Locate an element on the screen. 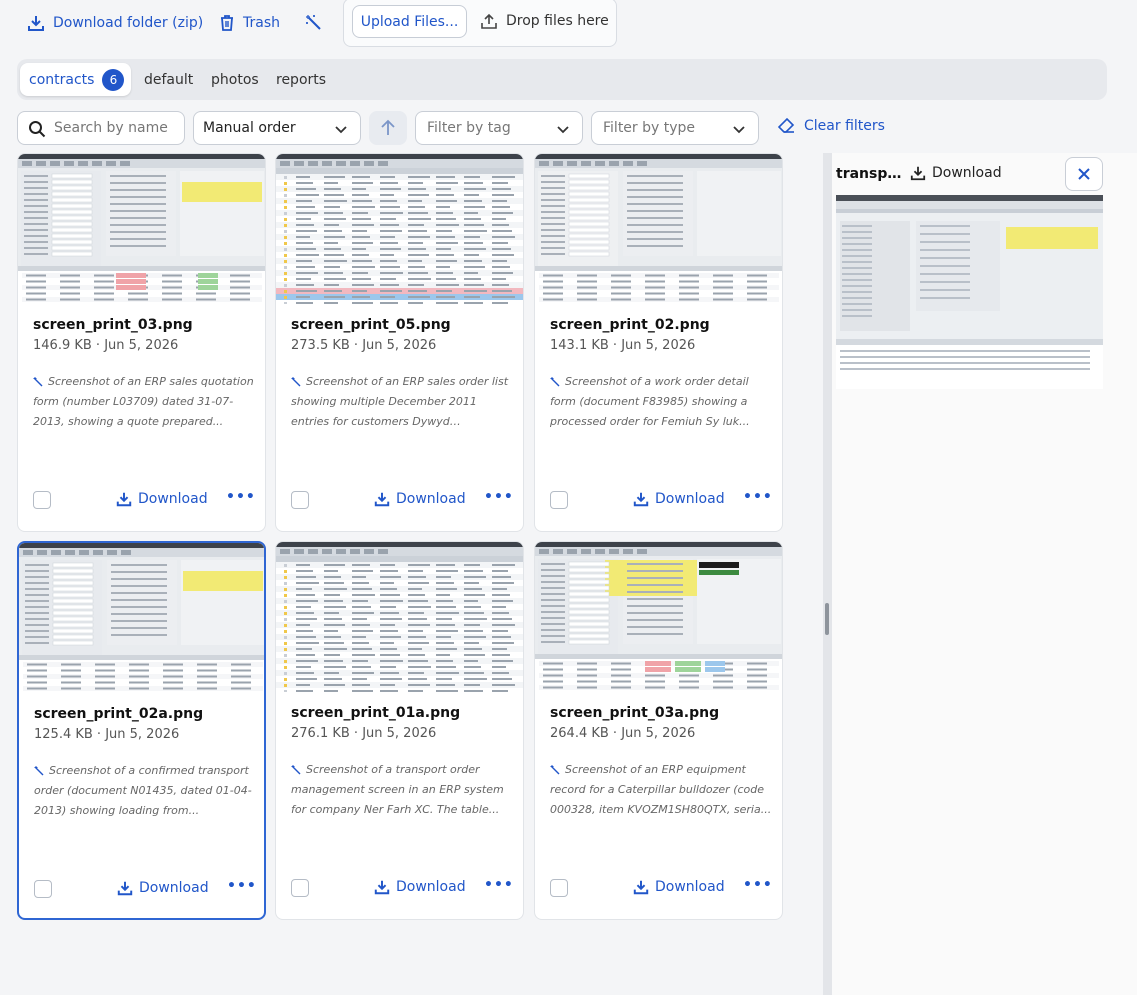 This screenshot has width=1137, height=995. download-folder-button: Download folder (zip) is located at coordinates (115, 23).